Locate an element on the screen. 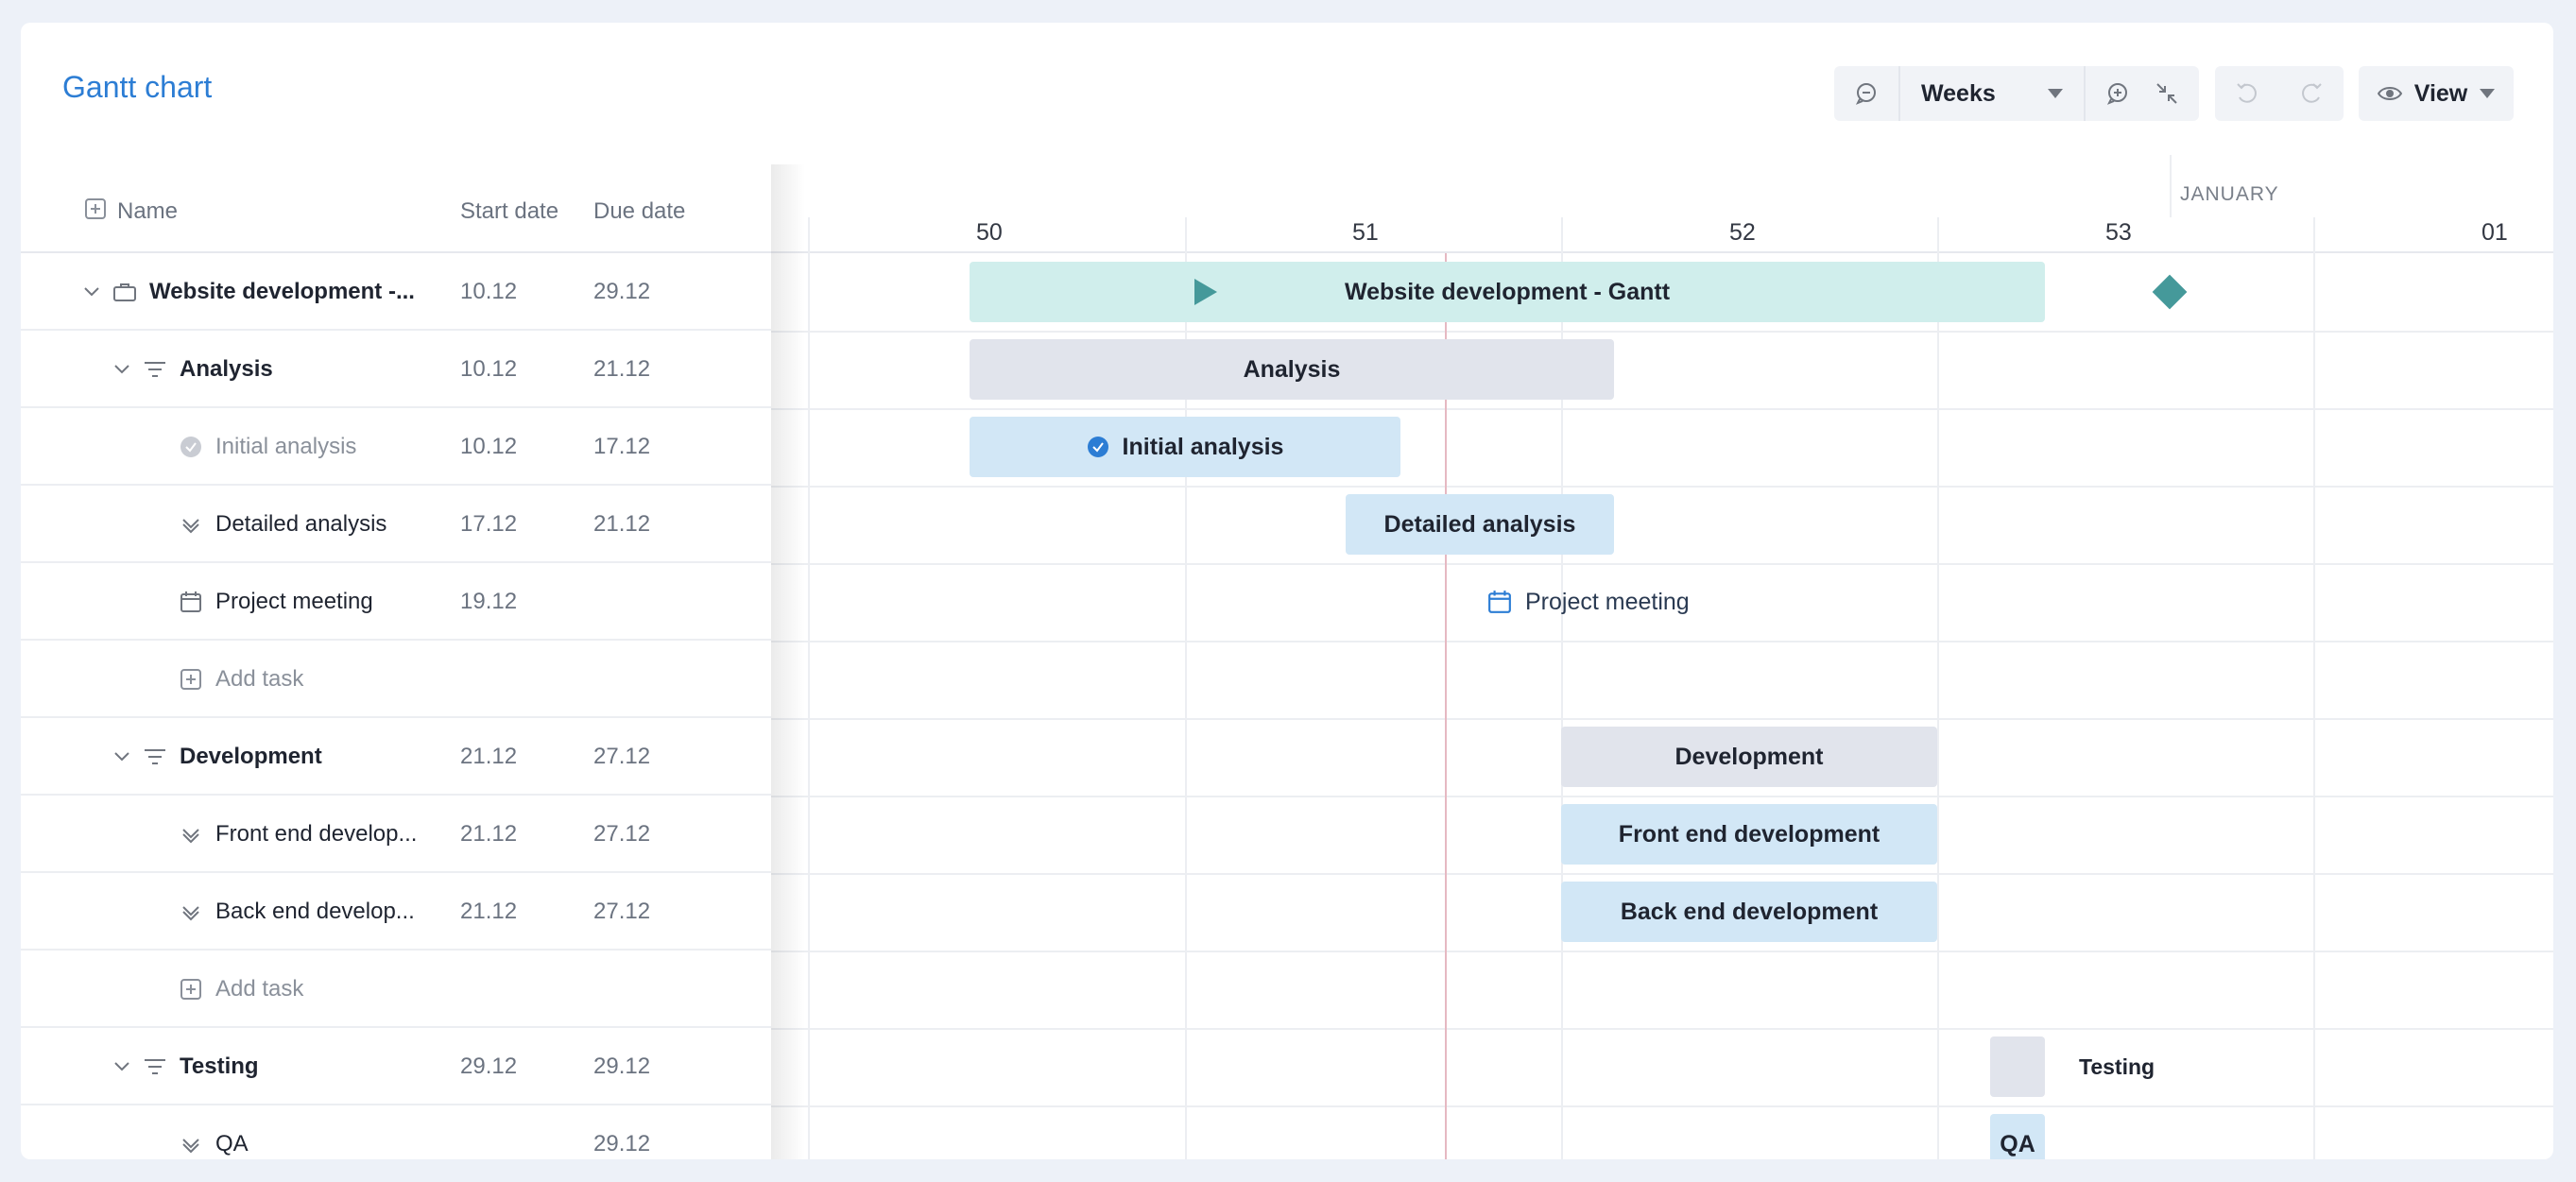 The height and width of the screenshot is (1182, 2576). collapse-button is located at coordinates (2167, 93).